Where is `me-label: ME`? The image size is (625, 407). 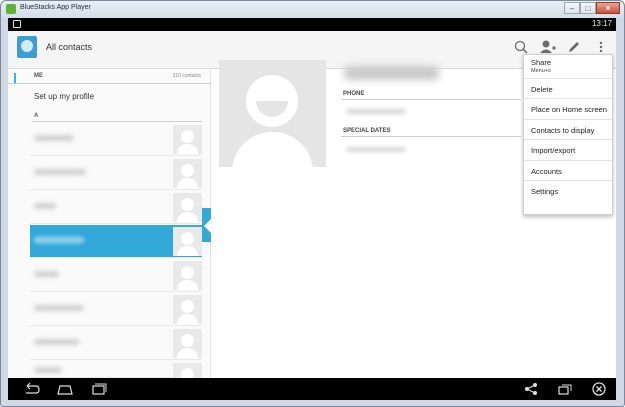
me-label: ME is located at coordinates (38, 76).